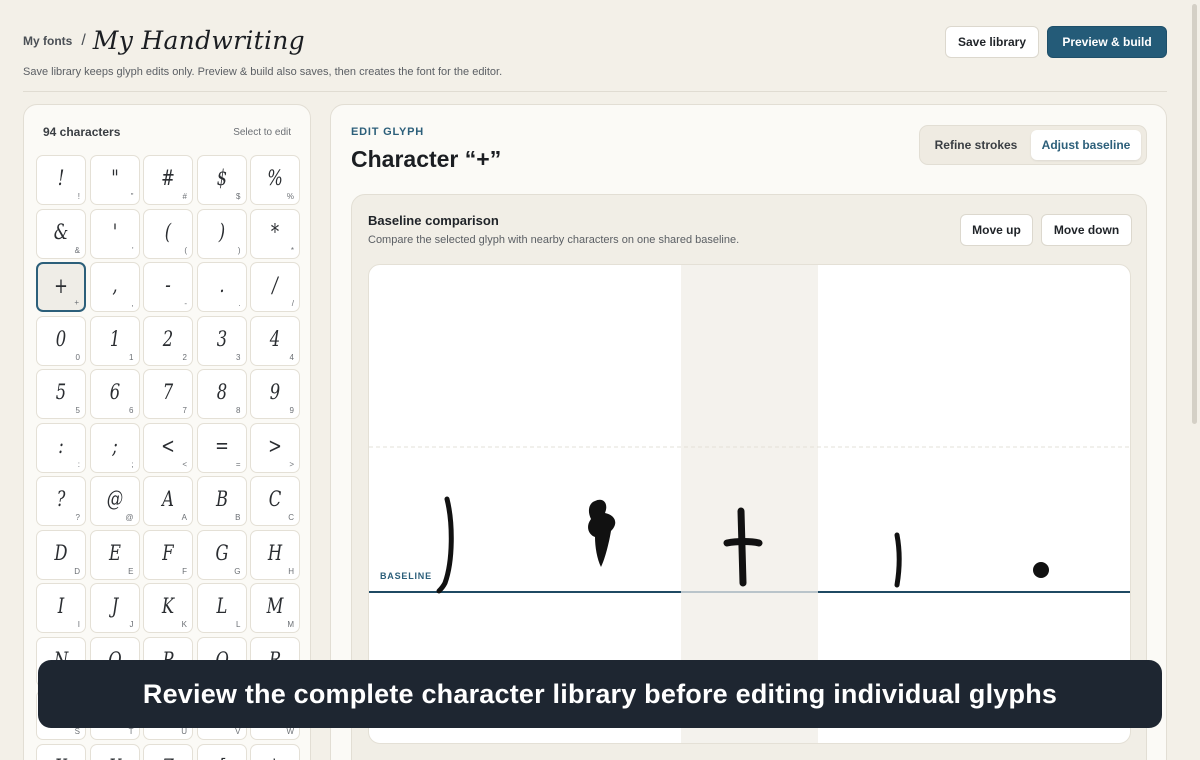 The height and width of the screenshot is (760, 1200). What do you see at coordinates (290, 731) in the screenshot?
I see `glyph-label: W` at bounding box center [290, 731].